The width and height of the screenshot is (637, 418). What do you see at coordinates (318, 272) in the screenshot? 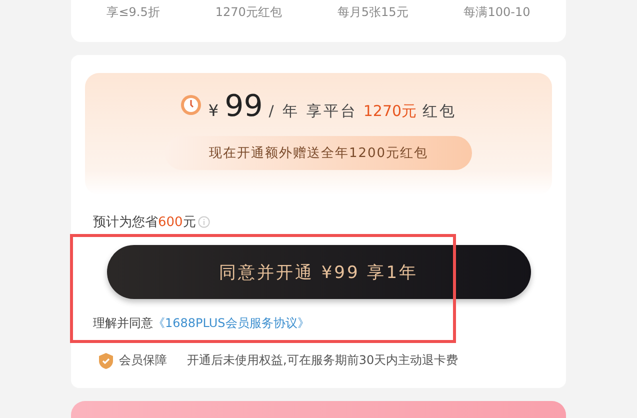
I see `subscribe-button: 同意并开通 ¥99 享1年` at bounding box center [318, 272].